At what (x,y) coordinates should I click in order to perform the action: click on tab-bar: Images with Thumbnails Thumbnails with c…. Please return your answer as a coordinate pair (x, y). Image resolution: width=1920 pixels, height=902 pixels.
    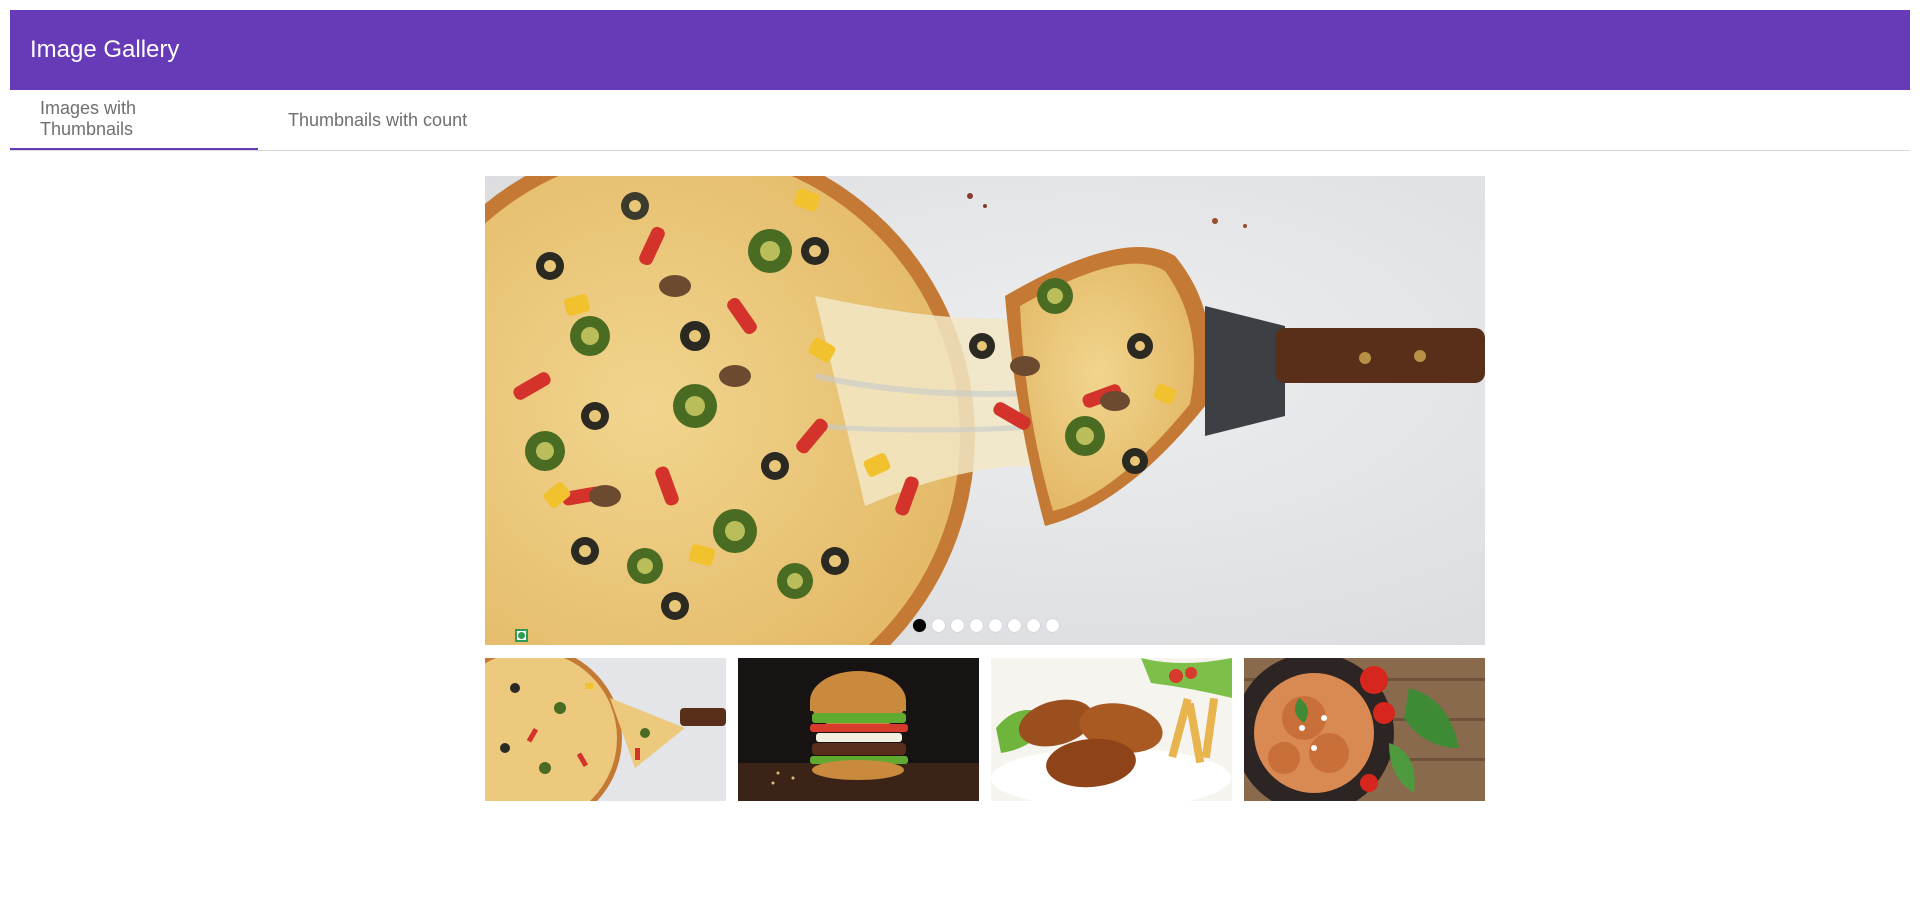
    Looking at the image, I should click on (960, 120).